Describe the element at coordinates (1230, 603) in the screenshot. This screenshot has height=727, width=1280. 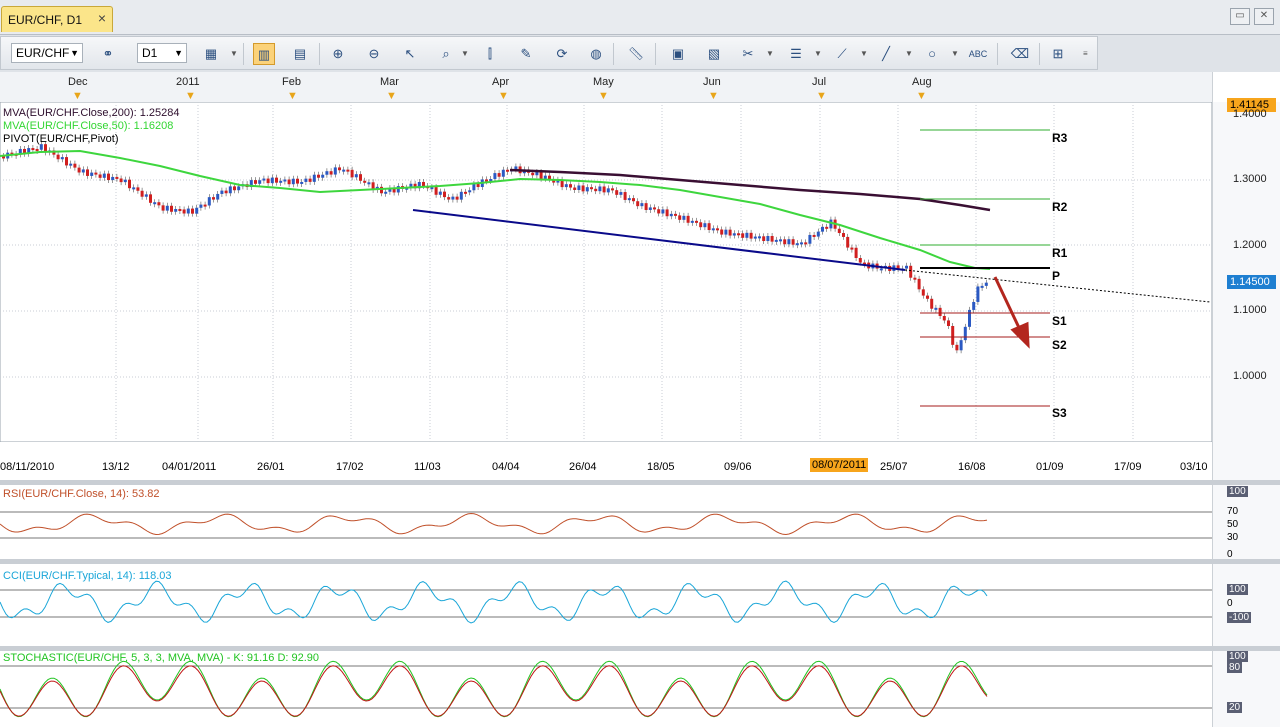
I see `cci-scale-0: 0` at that location.